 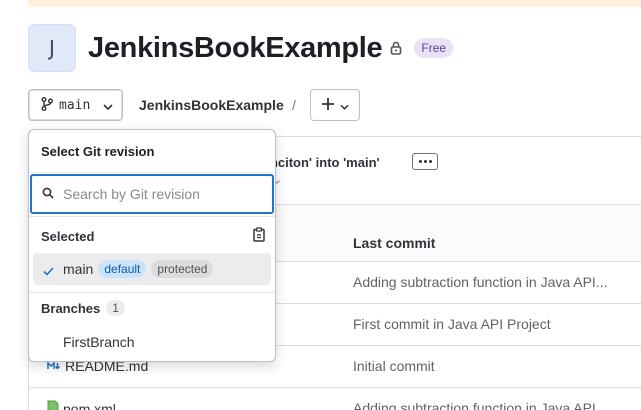 What do you see at coordinates (99, 342) in the screenshot?
I see `revision-name: FirstBranch` at bounding box center [99, 342].